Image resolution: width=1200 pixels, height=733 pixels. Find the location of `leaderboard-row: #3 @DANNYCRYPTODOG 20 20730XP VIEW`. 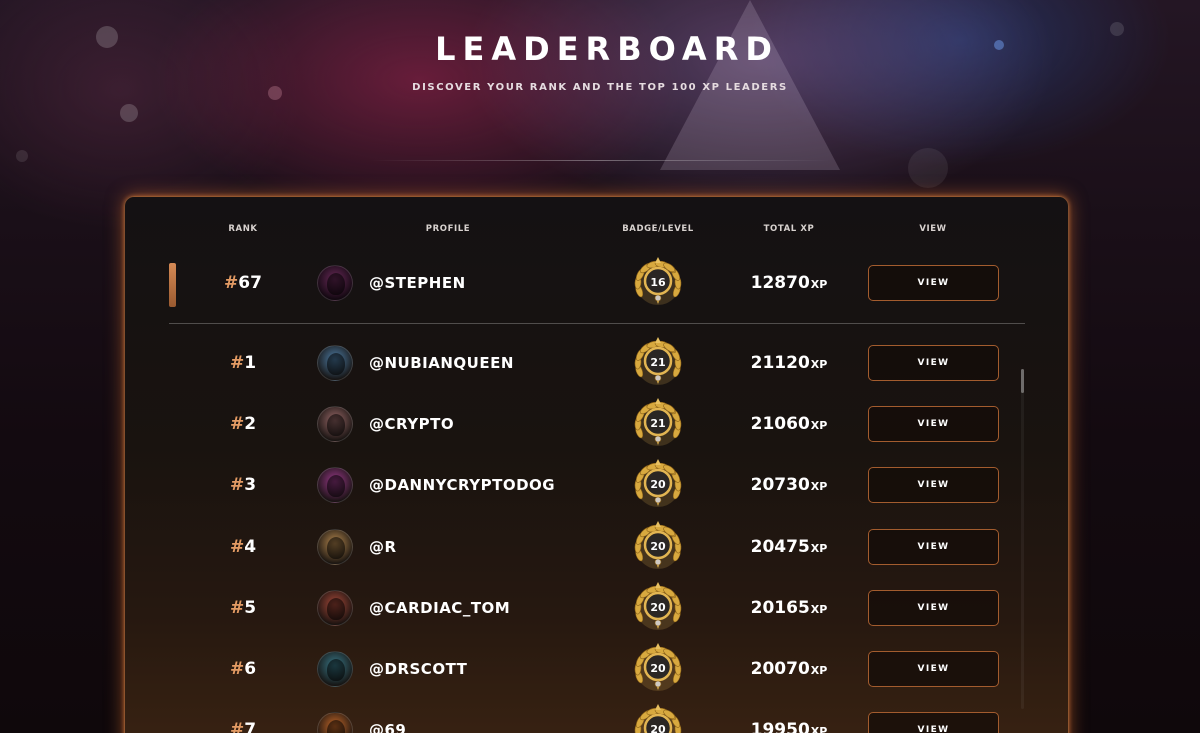

leaderboard-row: #3 @DANNYCRYPTODOG 20 20730XP VIEW is located at coordinates (596, 485).